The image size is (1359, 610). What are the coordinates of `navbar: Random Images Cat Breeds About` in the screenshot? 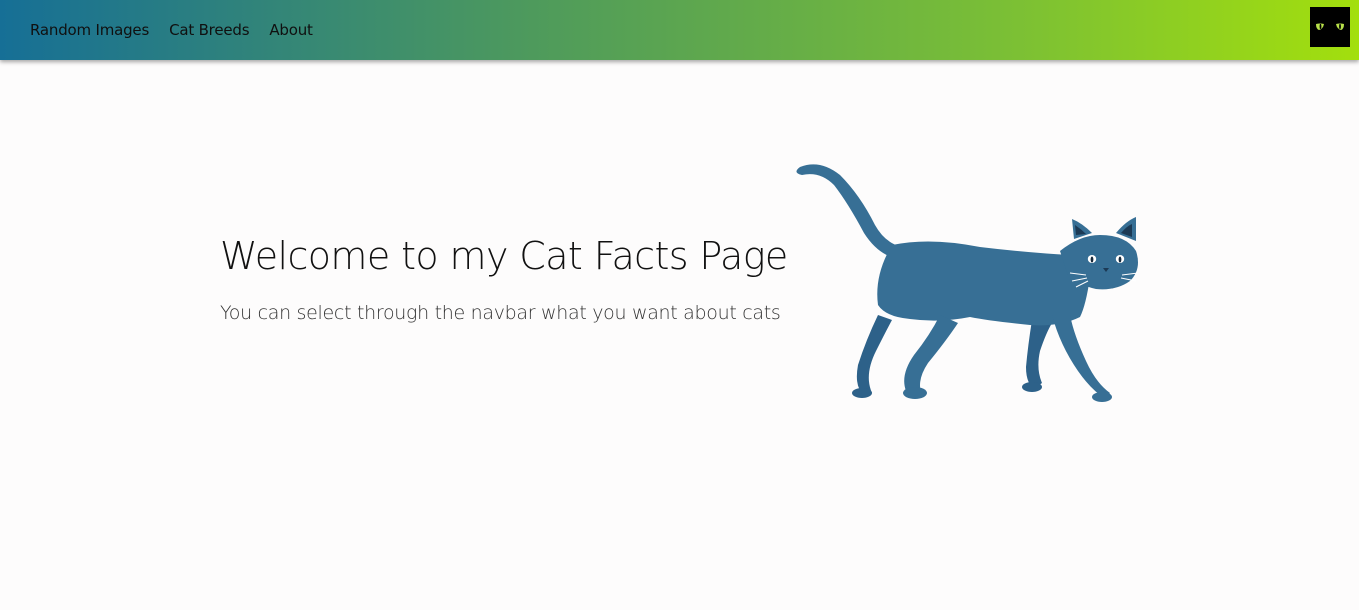 It's located at (679, 30).